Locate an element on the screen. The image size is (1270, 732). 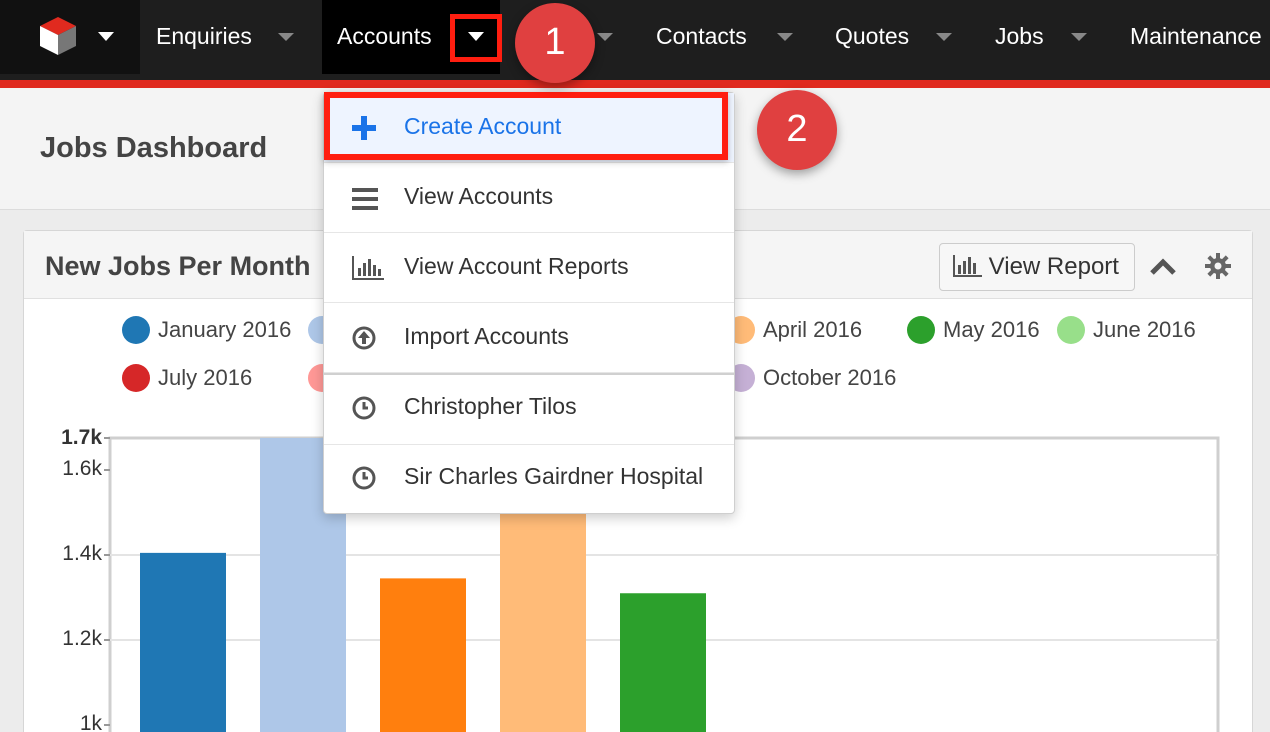
accounts-dropdown-toggle is located at coordinates (476, 38).